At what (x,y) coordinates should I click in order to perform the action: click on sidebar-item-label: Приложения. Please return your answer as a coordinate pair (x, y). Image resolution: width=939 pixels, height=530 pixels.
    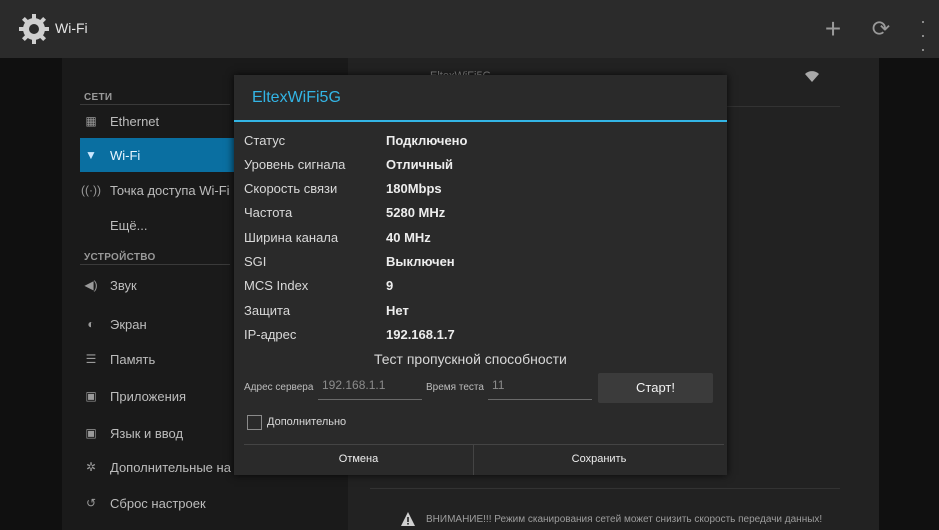
    Looking at the image, I should click on (148, 396).